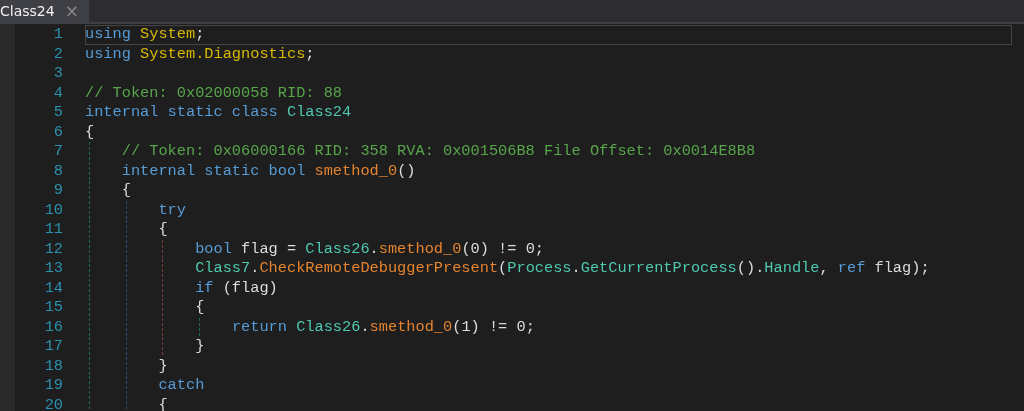  Describe the element at coordinates (53, 307) in the screenshot. I see `line-number: 15` at that location.